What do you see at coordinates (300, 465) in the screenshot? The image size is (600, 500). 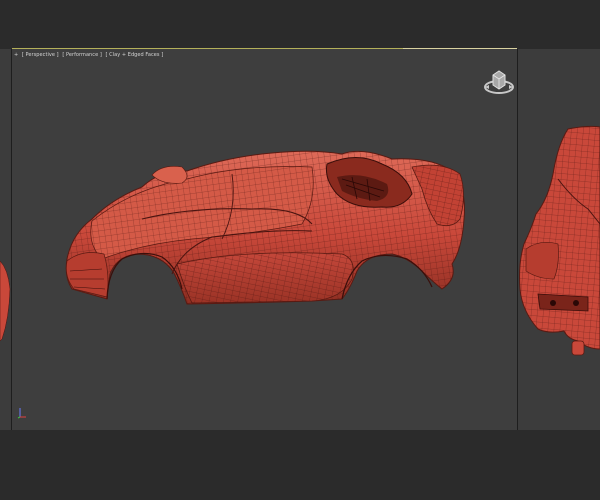 I see `bottom-band` at bounding box center [300, 465].